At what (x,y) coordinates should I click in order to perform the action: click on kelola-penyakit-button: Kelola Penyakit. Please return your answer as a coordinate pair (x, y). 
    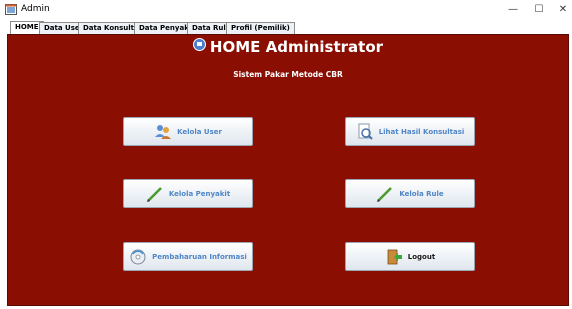
    Looking at the image, I should click on (188, 193).